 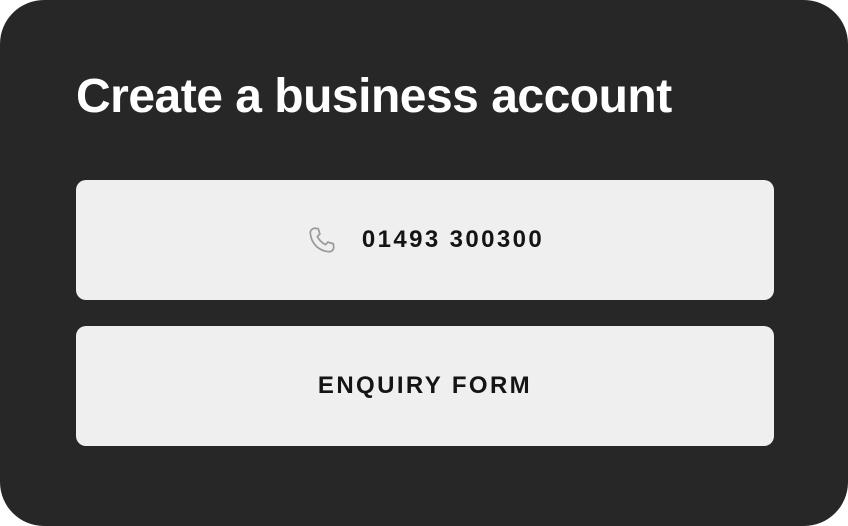 What do you see at coordinates (374, 96) in the screenshot?
I see `panel-title: Create a business account` at bounding box center [374, 96].